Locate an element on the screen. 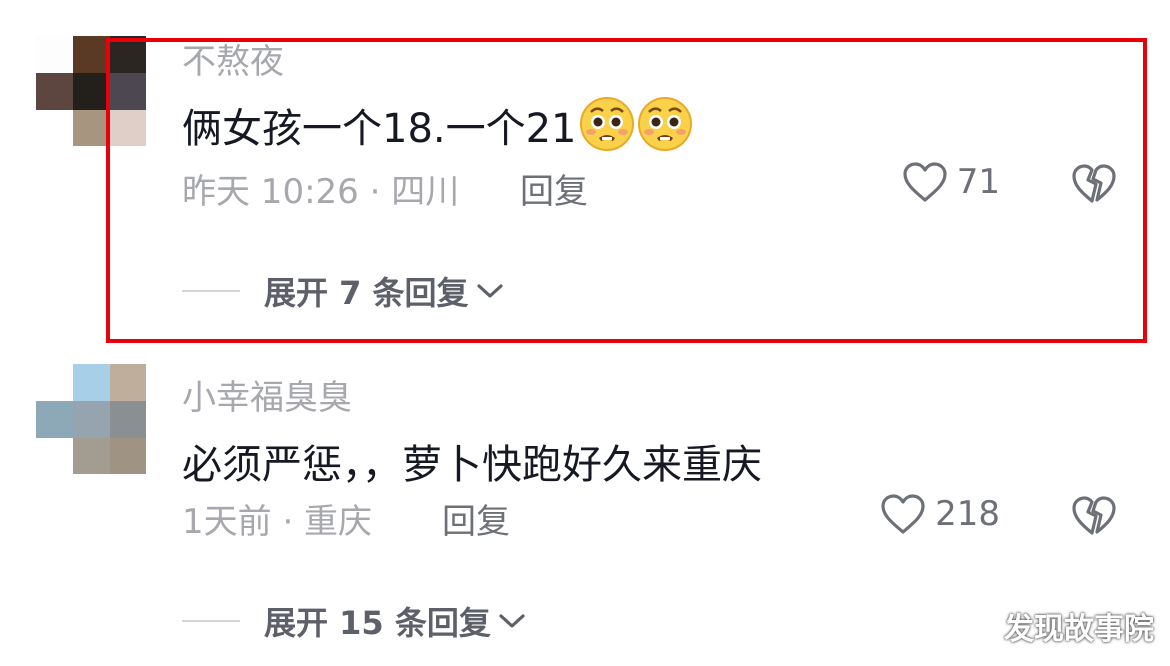 The height and width of the screenshot is (666, 1170). broken-heart-icon is located at coordinates (1094, 515).